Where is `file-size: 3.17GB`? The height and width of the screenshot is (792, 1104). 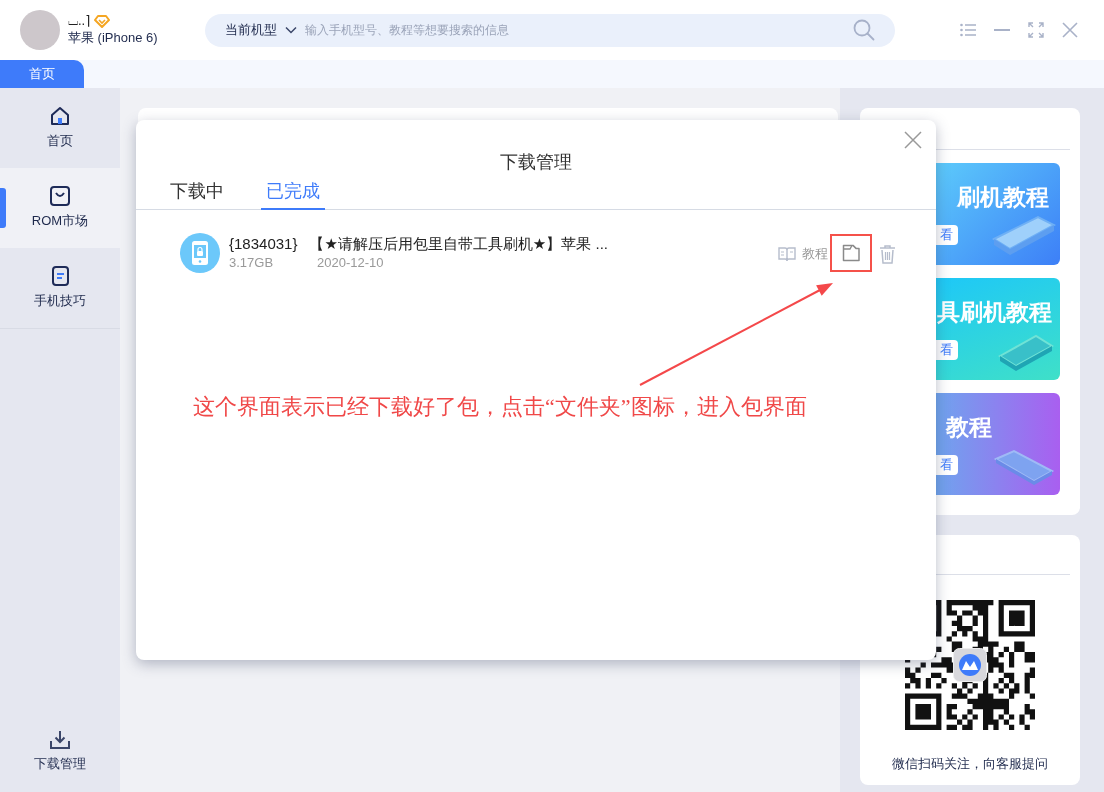
file-size: 3.17GB is located at coordinates (252, 263).